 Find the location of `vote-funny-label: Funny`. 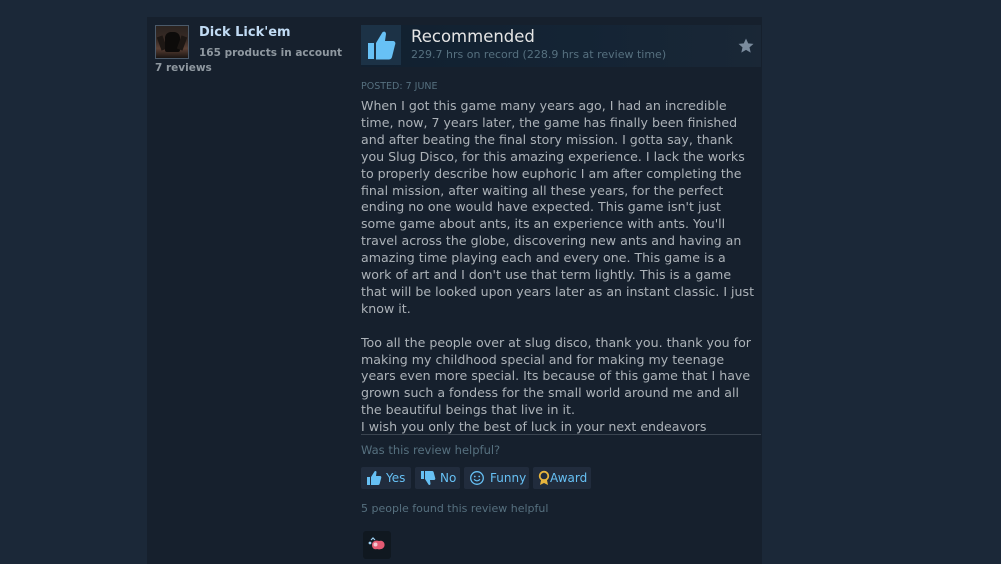

vote-funny-label: Funny is located at coordinates (508, 478).